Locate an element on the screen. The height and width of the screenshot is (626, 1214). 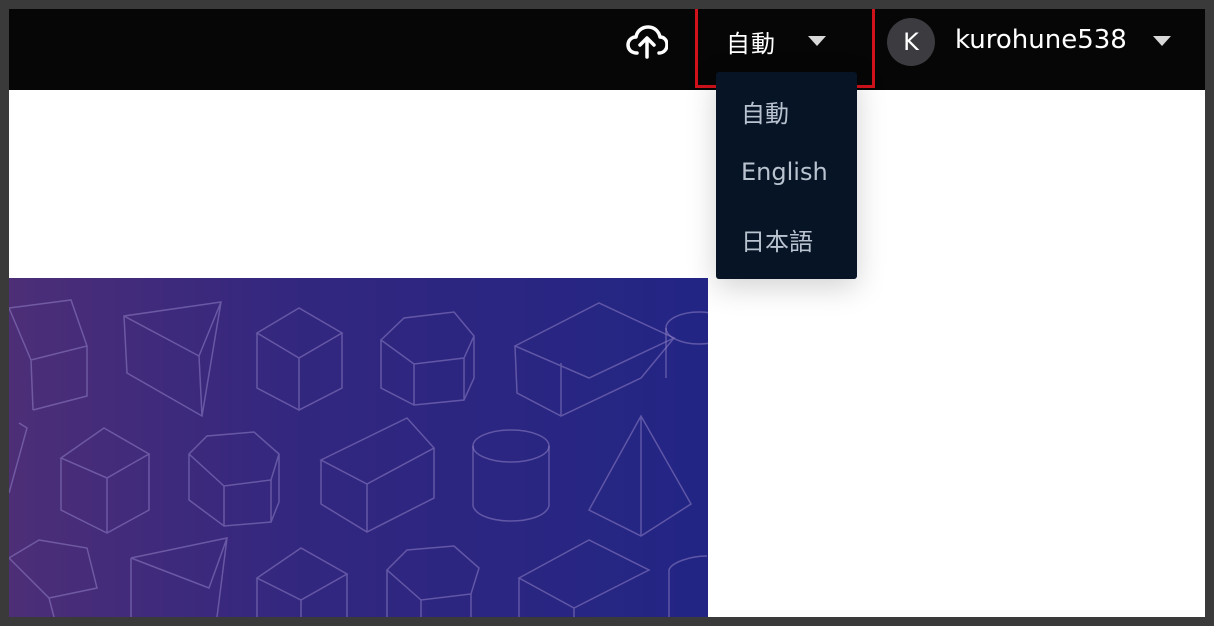
top-navbar: 自動 K kurohune538 is located at coordinates (607, 49).